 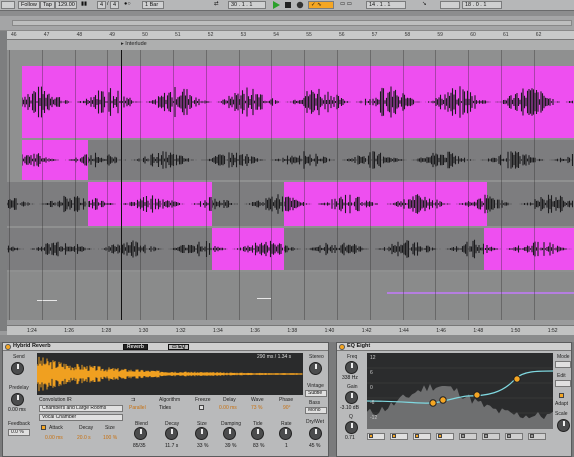 What do you see at coordinates (17, 368) in the screenshot?
I see `send-knob` at bounding box center [17, 368].